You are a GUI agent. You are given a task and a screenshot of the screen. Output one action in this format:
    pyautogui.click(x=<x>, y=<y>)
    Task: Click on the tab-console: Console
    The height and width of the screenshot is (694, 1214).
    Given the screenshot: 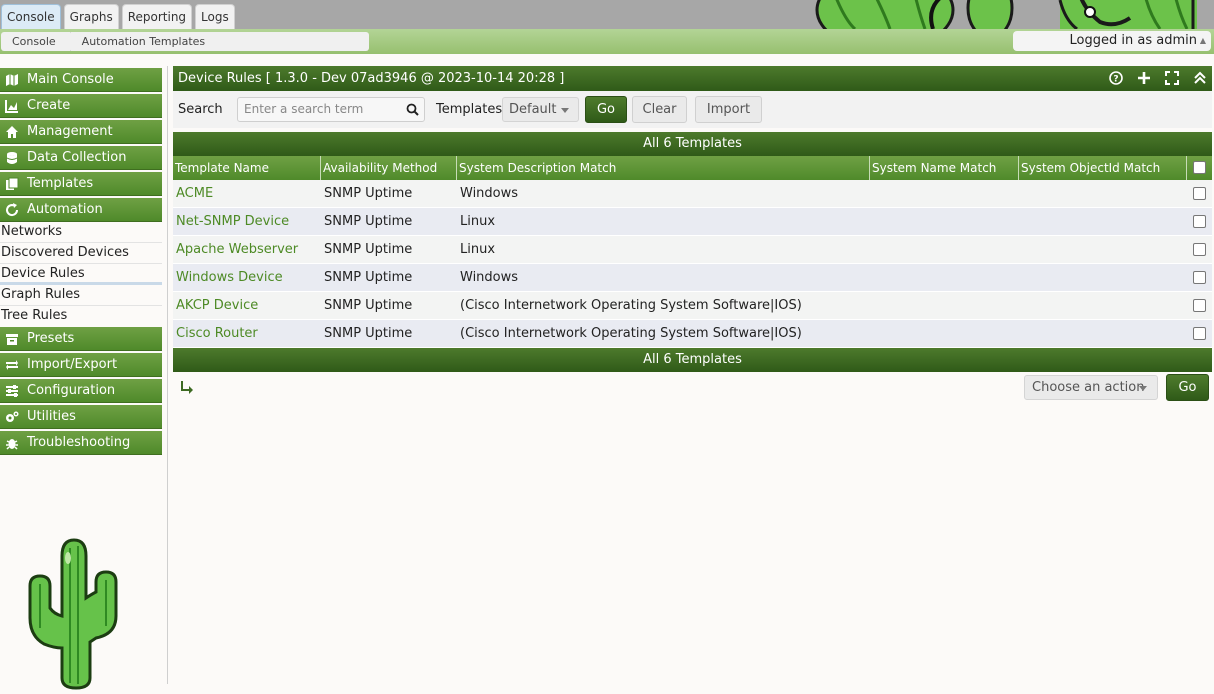 What is the action you would take?
    pyautogui.click(x=31, y=16)
    